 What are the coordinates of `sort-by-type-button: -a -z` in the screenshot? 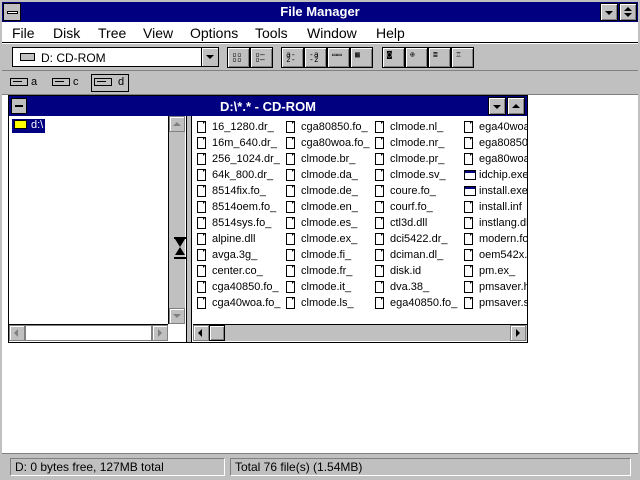 It's located at (315, 57).